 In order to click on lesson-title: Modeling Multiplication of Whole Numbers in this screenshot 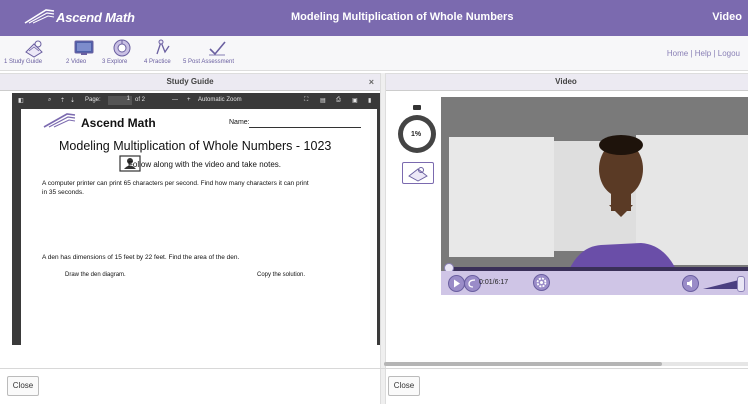, I will do `click(402, 17)`.